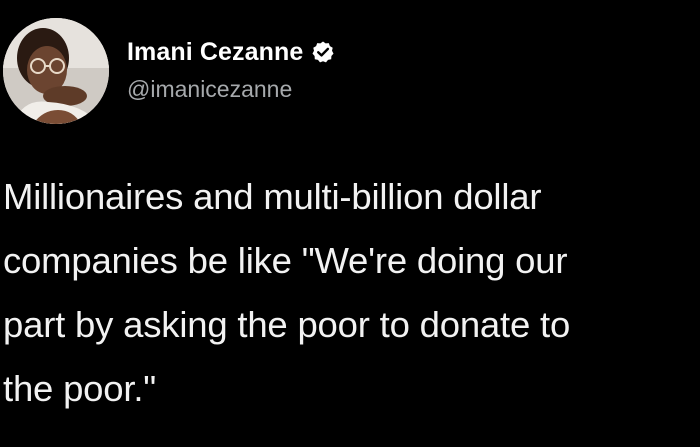  What do you see at coordinates (323, 52) in the screenshot?
I see `verified-badge-icon` at bounding box center [323, 52].